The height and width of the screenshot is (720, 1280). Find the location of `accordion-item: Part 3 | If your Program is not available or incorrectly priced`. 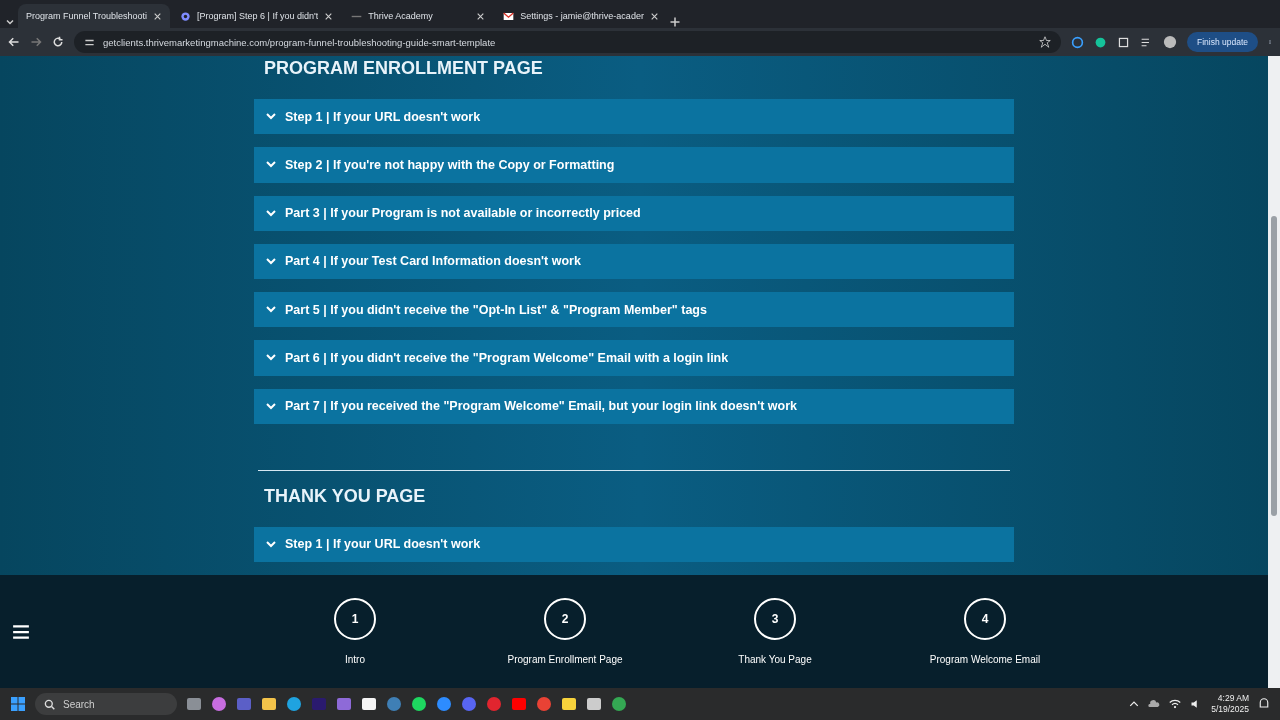

accordion-item: Part 3 | If your Program is not available or incorrectly priced is located at coordinates (634, 213).